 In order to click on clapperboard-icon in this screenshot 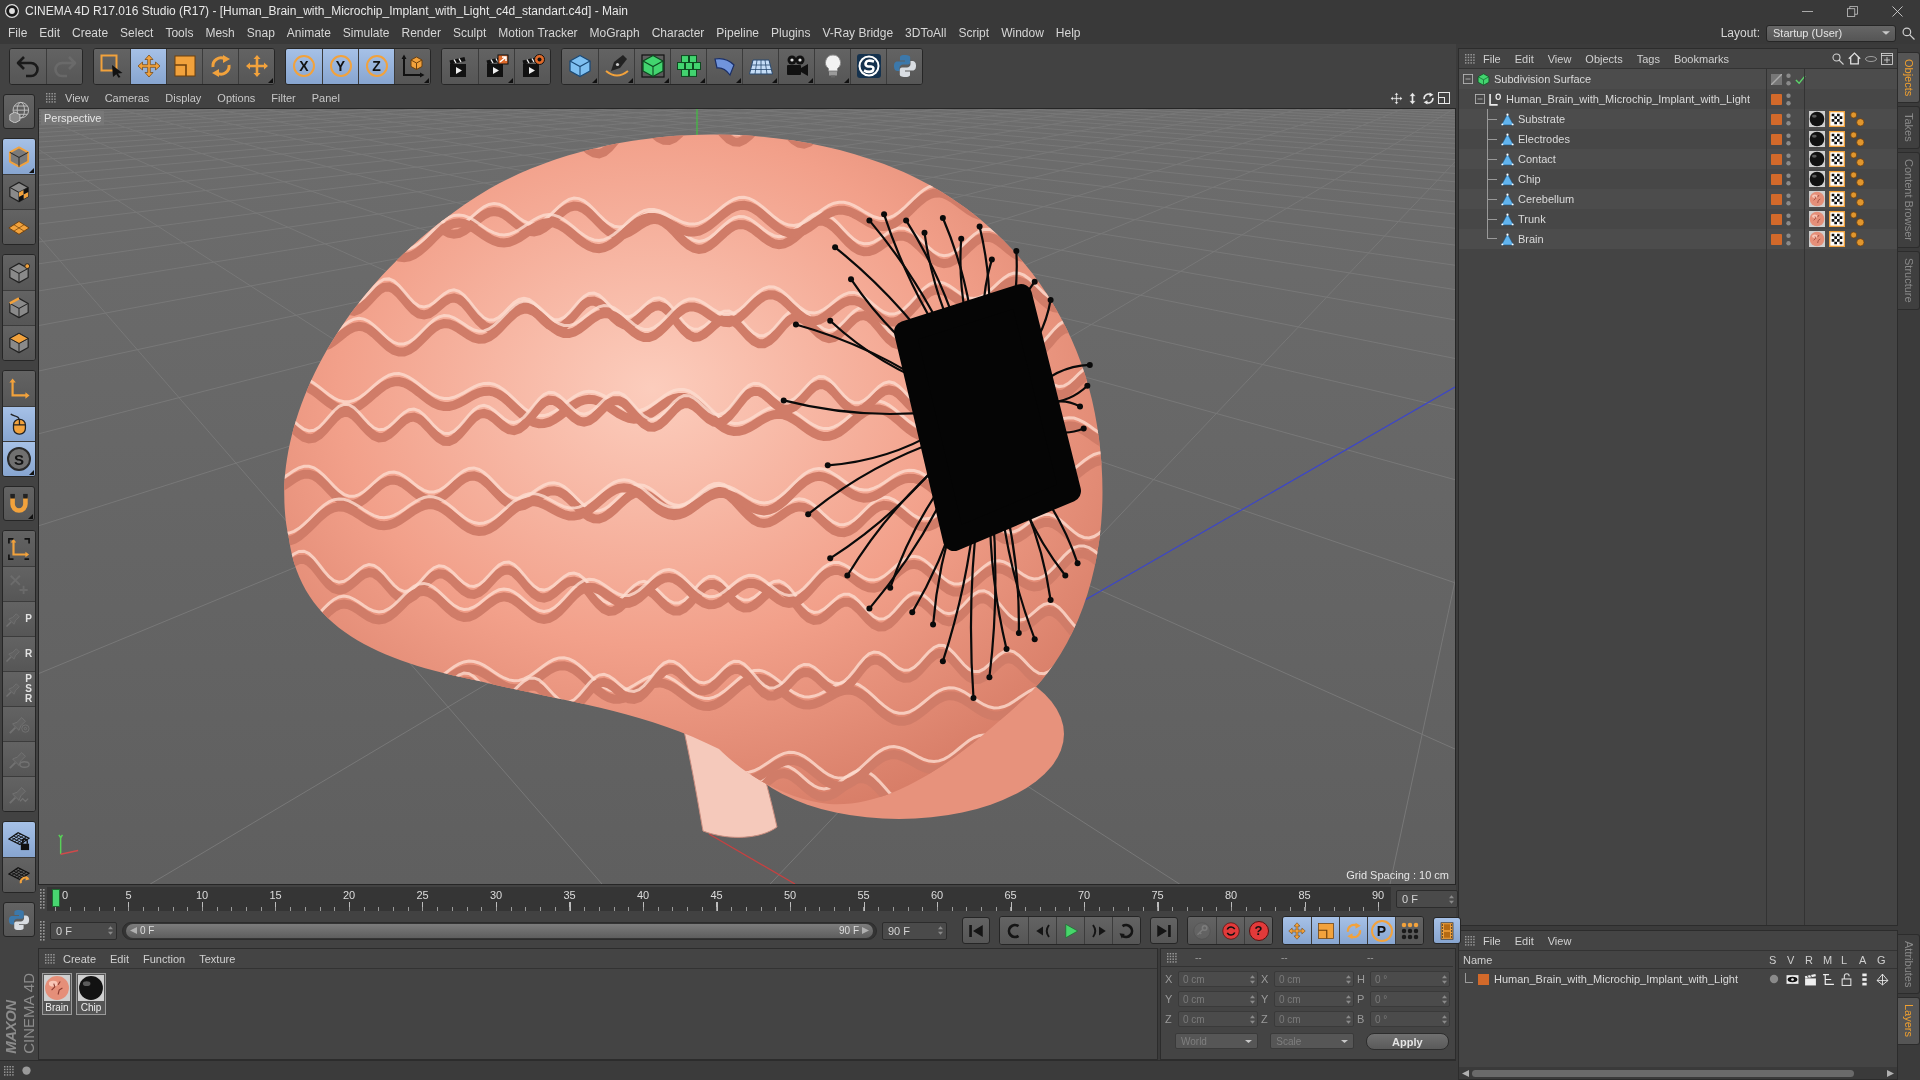, I will do `click(1810, 979)`.